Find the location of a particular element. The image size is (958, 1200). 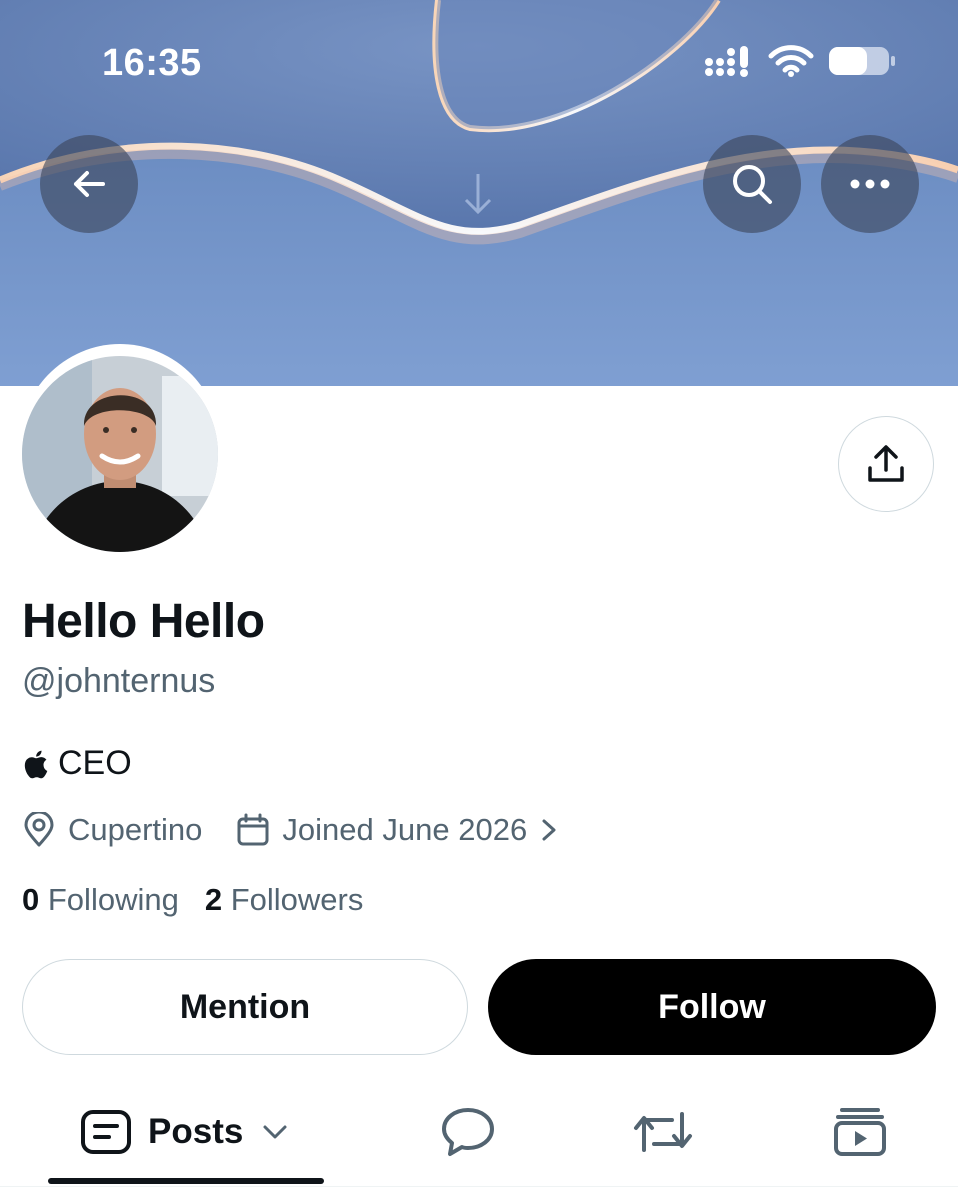

display-name: Hello Hello is located at coordinates (143, 621).